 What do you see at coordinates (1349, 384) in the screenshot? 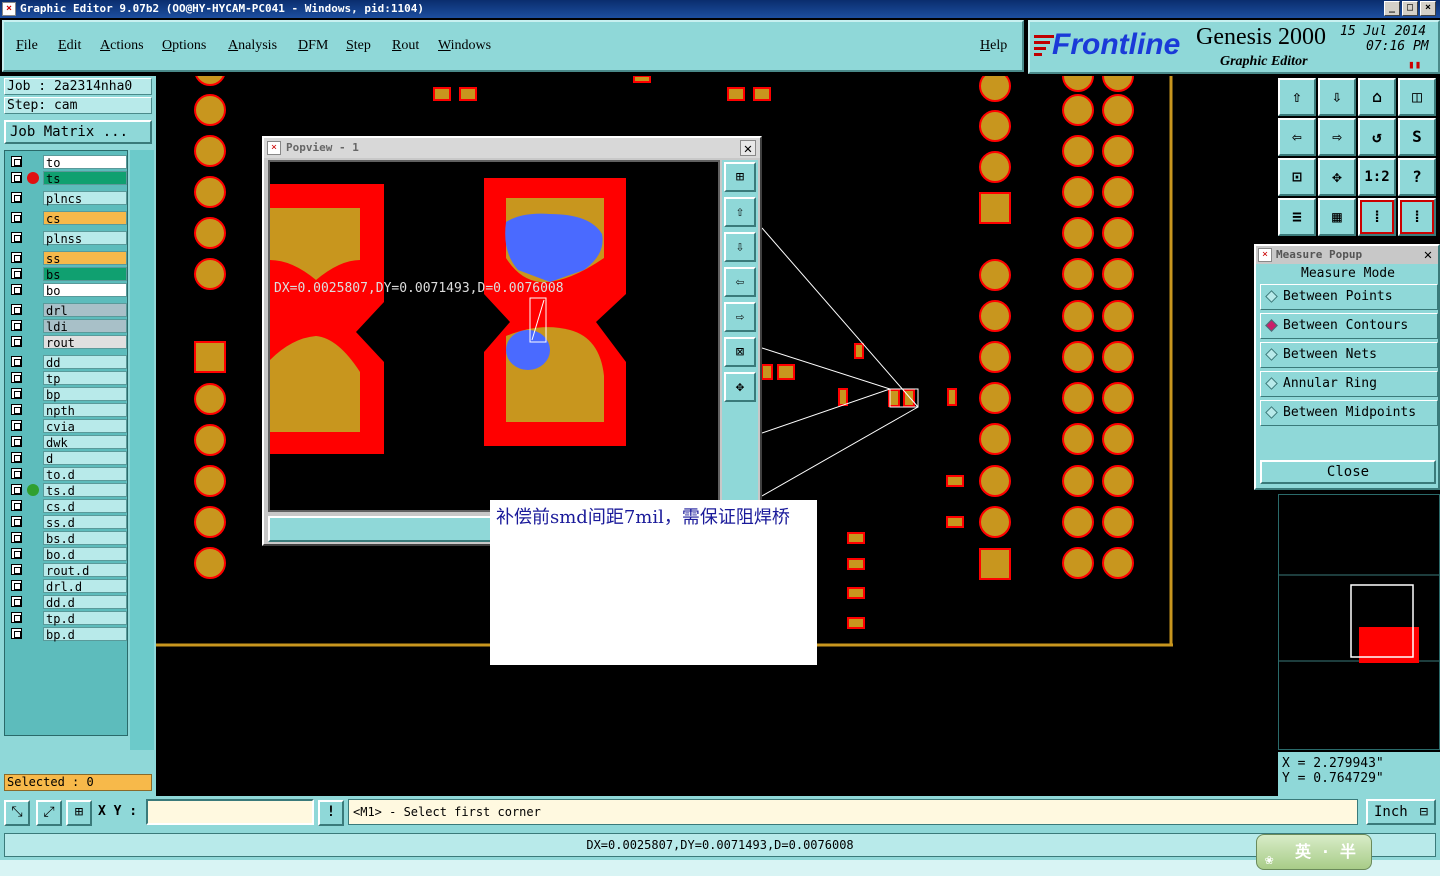
I see `option-annular-ring: Annular Ring` at bounding box center [1349, 384].